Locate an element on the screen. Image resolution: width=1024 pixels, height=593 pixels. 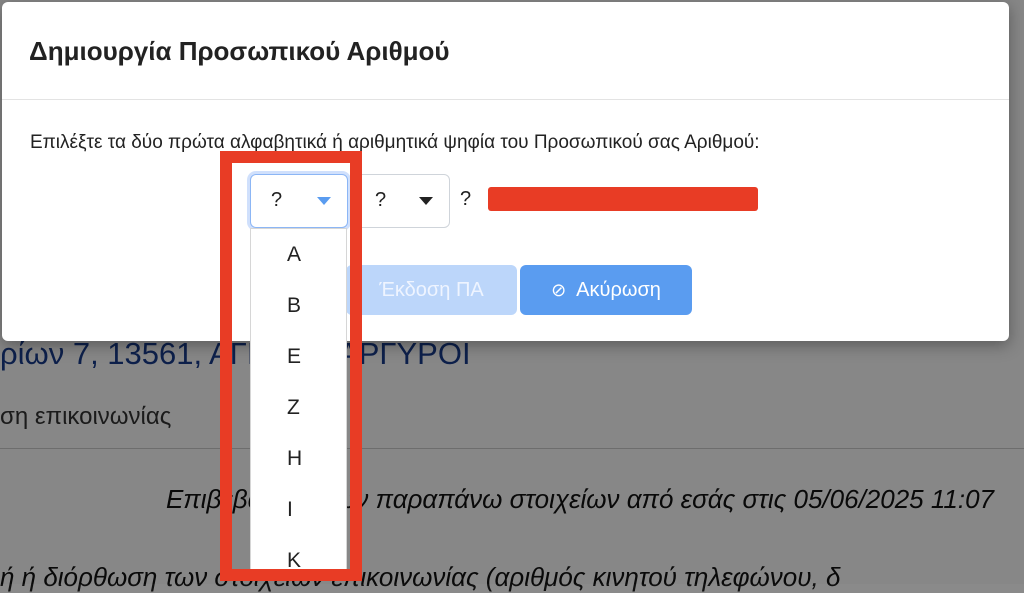
option-b: B is located at coordinates (298, 305).